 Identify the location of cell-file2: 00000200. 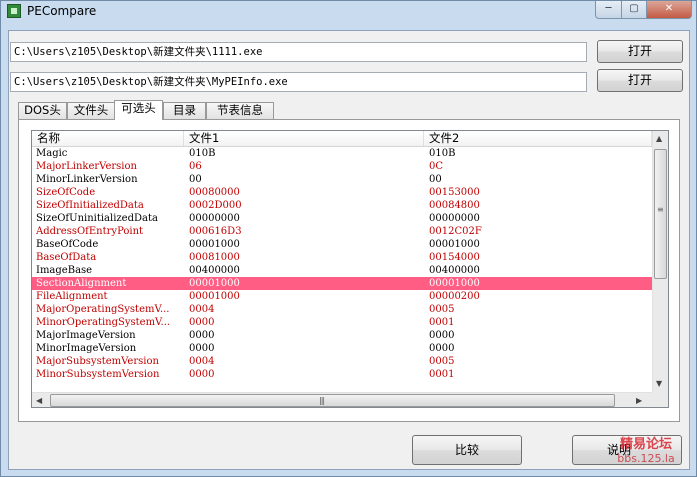
(454, 296).